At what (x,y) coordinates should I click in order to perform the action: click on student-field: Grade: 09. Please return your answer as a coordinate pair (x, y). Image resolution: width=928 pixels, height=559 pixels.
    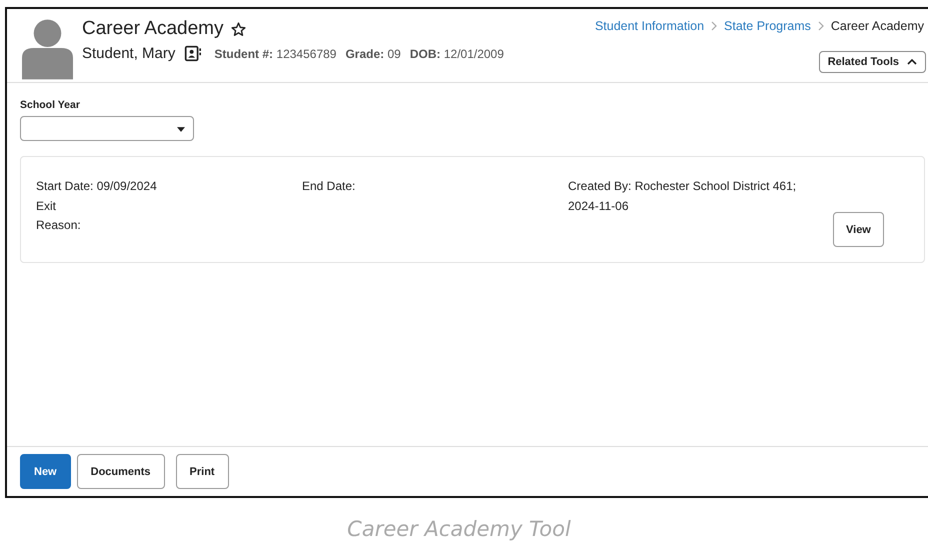
    Looking at the image, I should click on (373, 53).